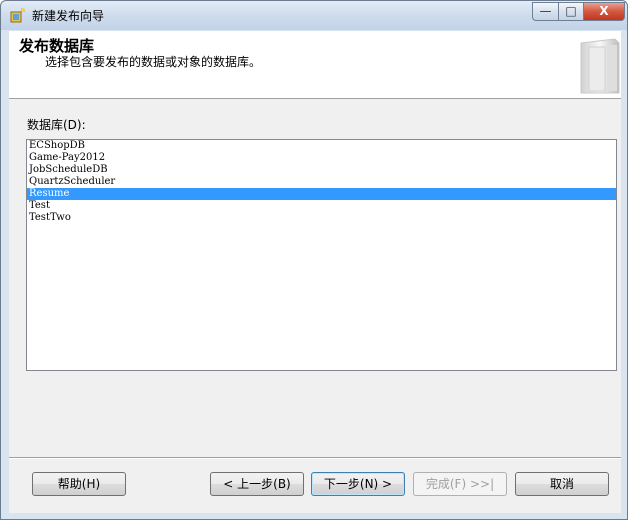 Image resolution: width=628 pixels, height=520 pixels. Describe the element at coordinates (321, 170) in the screenshot. I see `database-list-item: JobScheduleDB` at that location.